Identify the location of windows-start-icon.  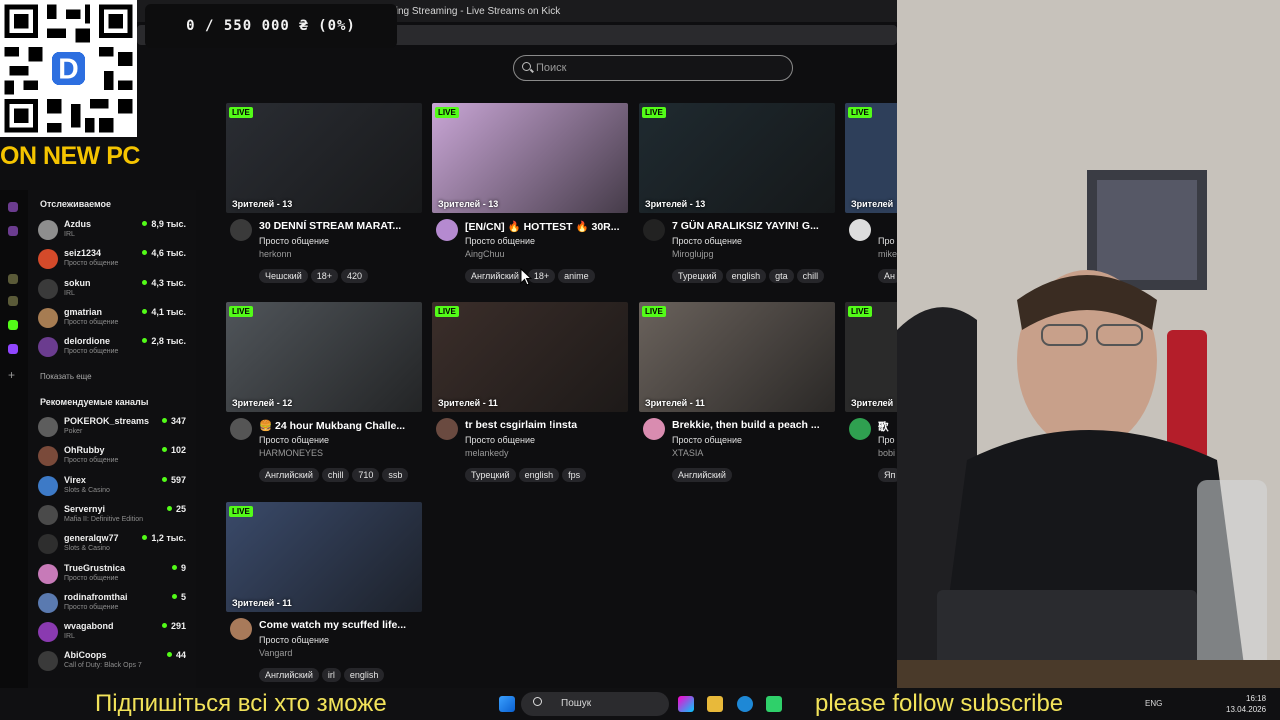
(507, 704).